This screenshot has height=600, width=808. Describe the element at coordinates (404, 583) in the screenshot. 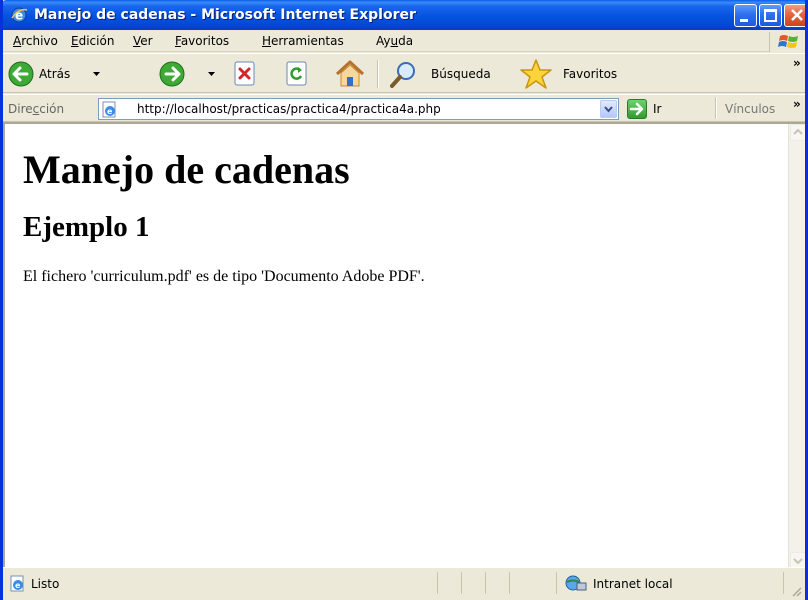

I see `status-bar: e Listo Intranet local` at that location.